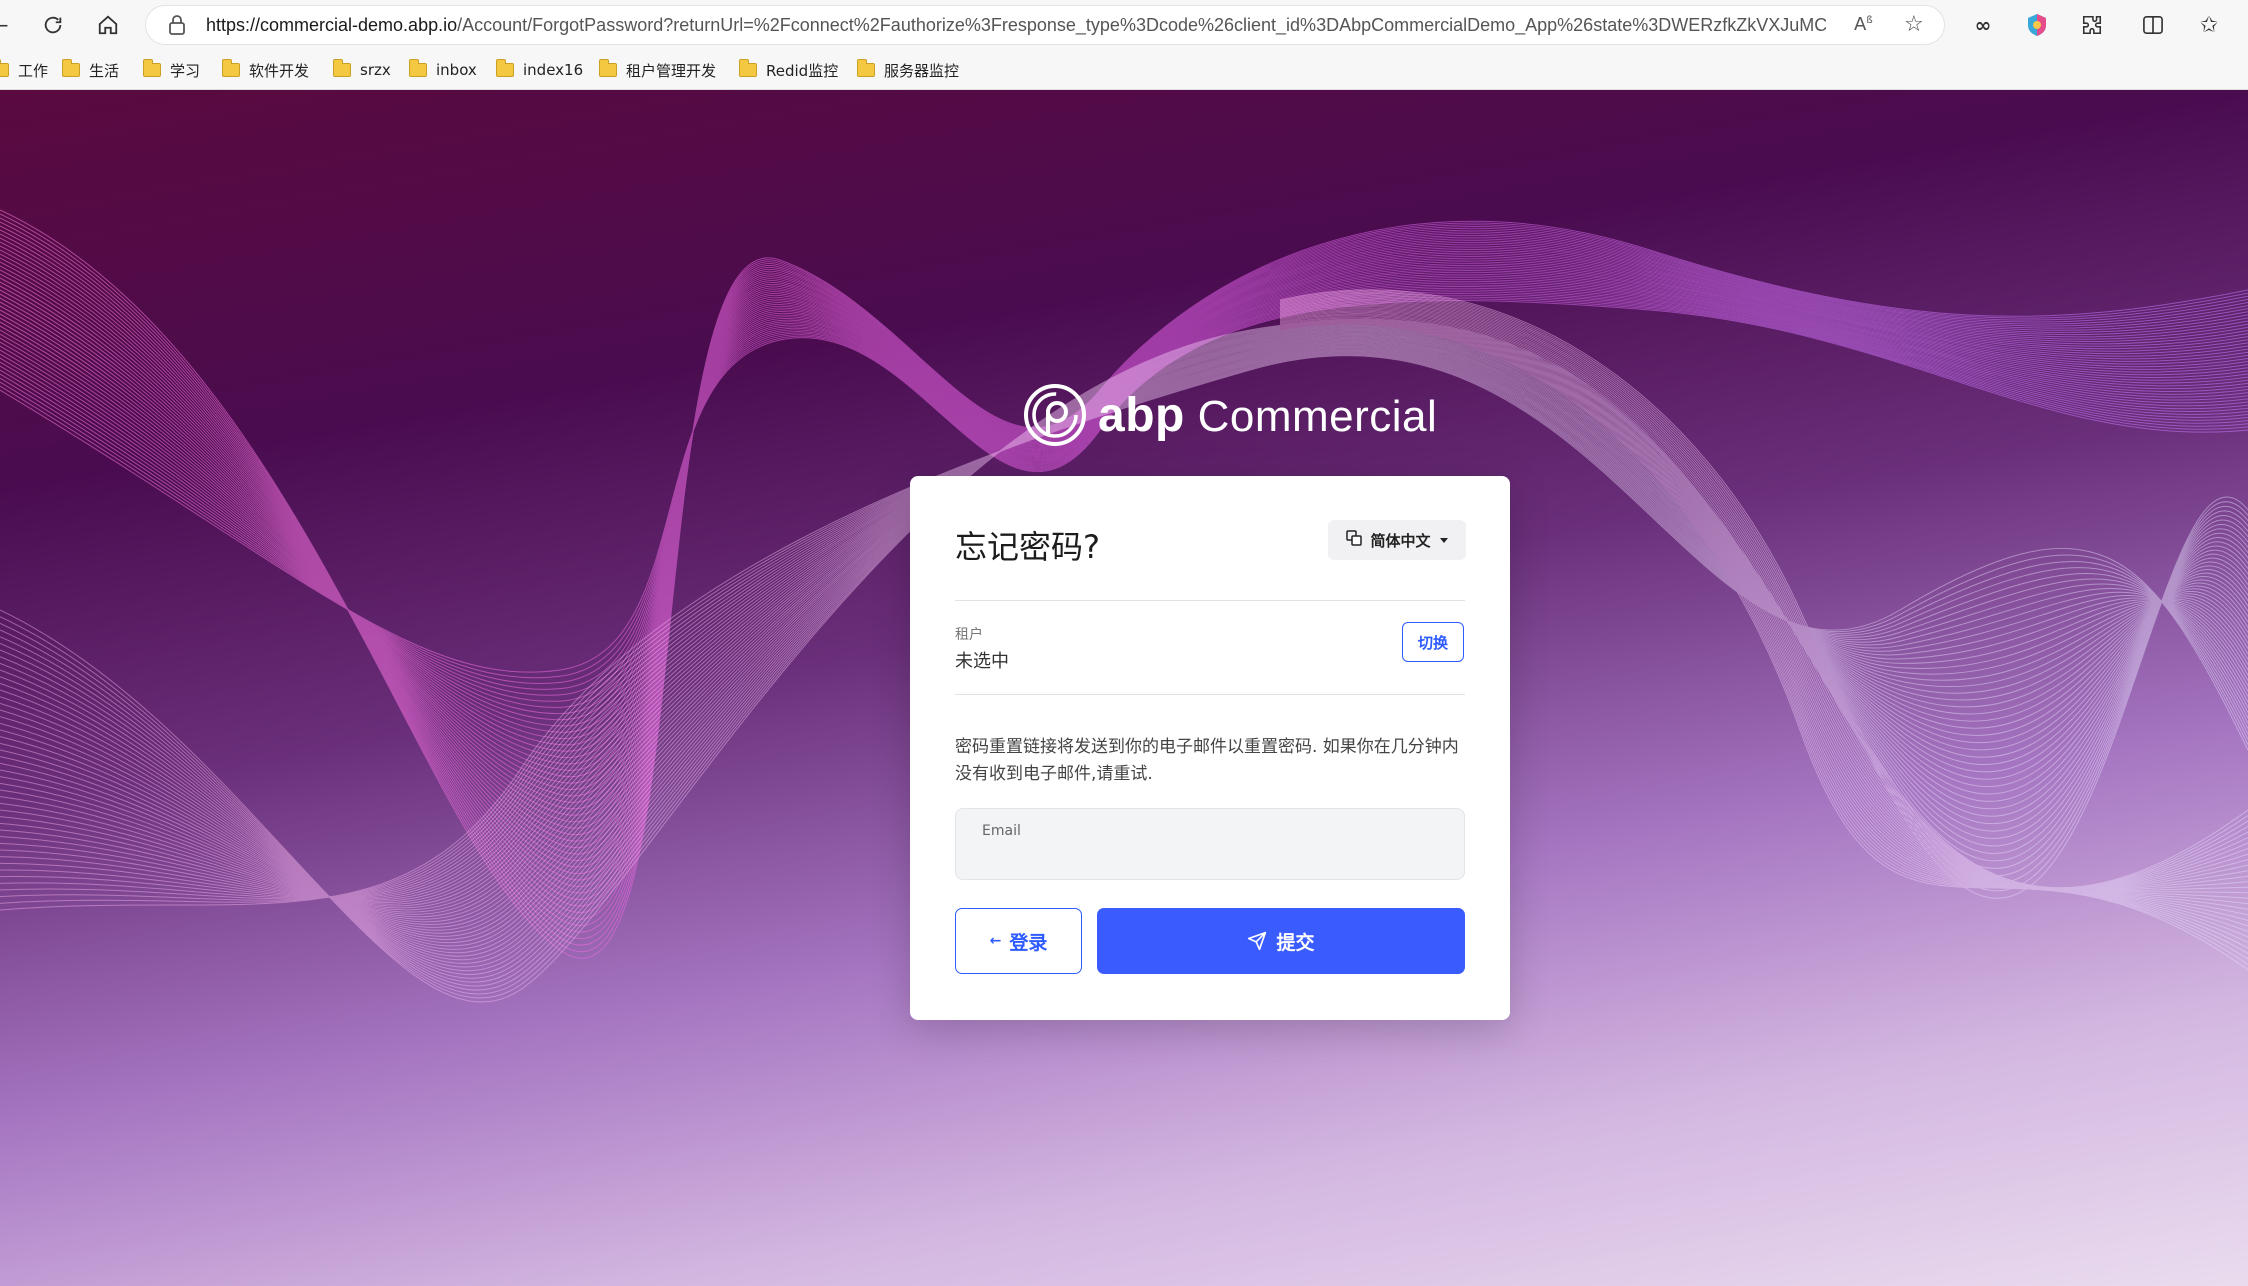 The image size is (2248, 1286). Describe the element at coordinates (1210, 844) in the screenshot. I see `email-field: Email` at that location.